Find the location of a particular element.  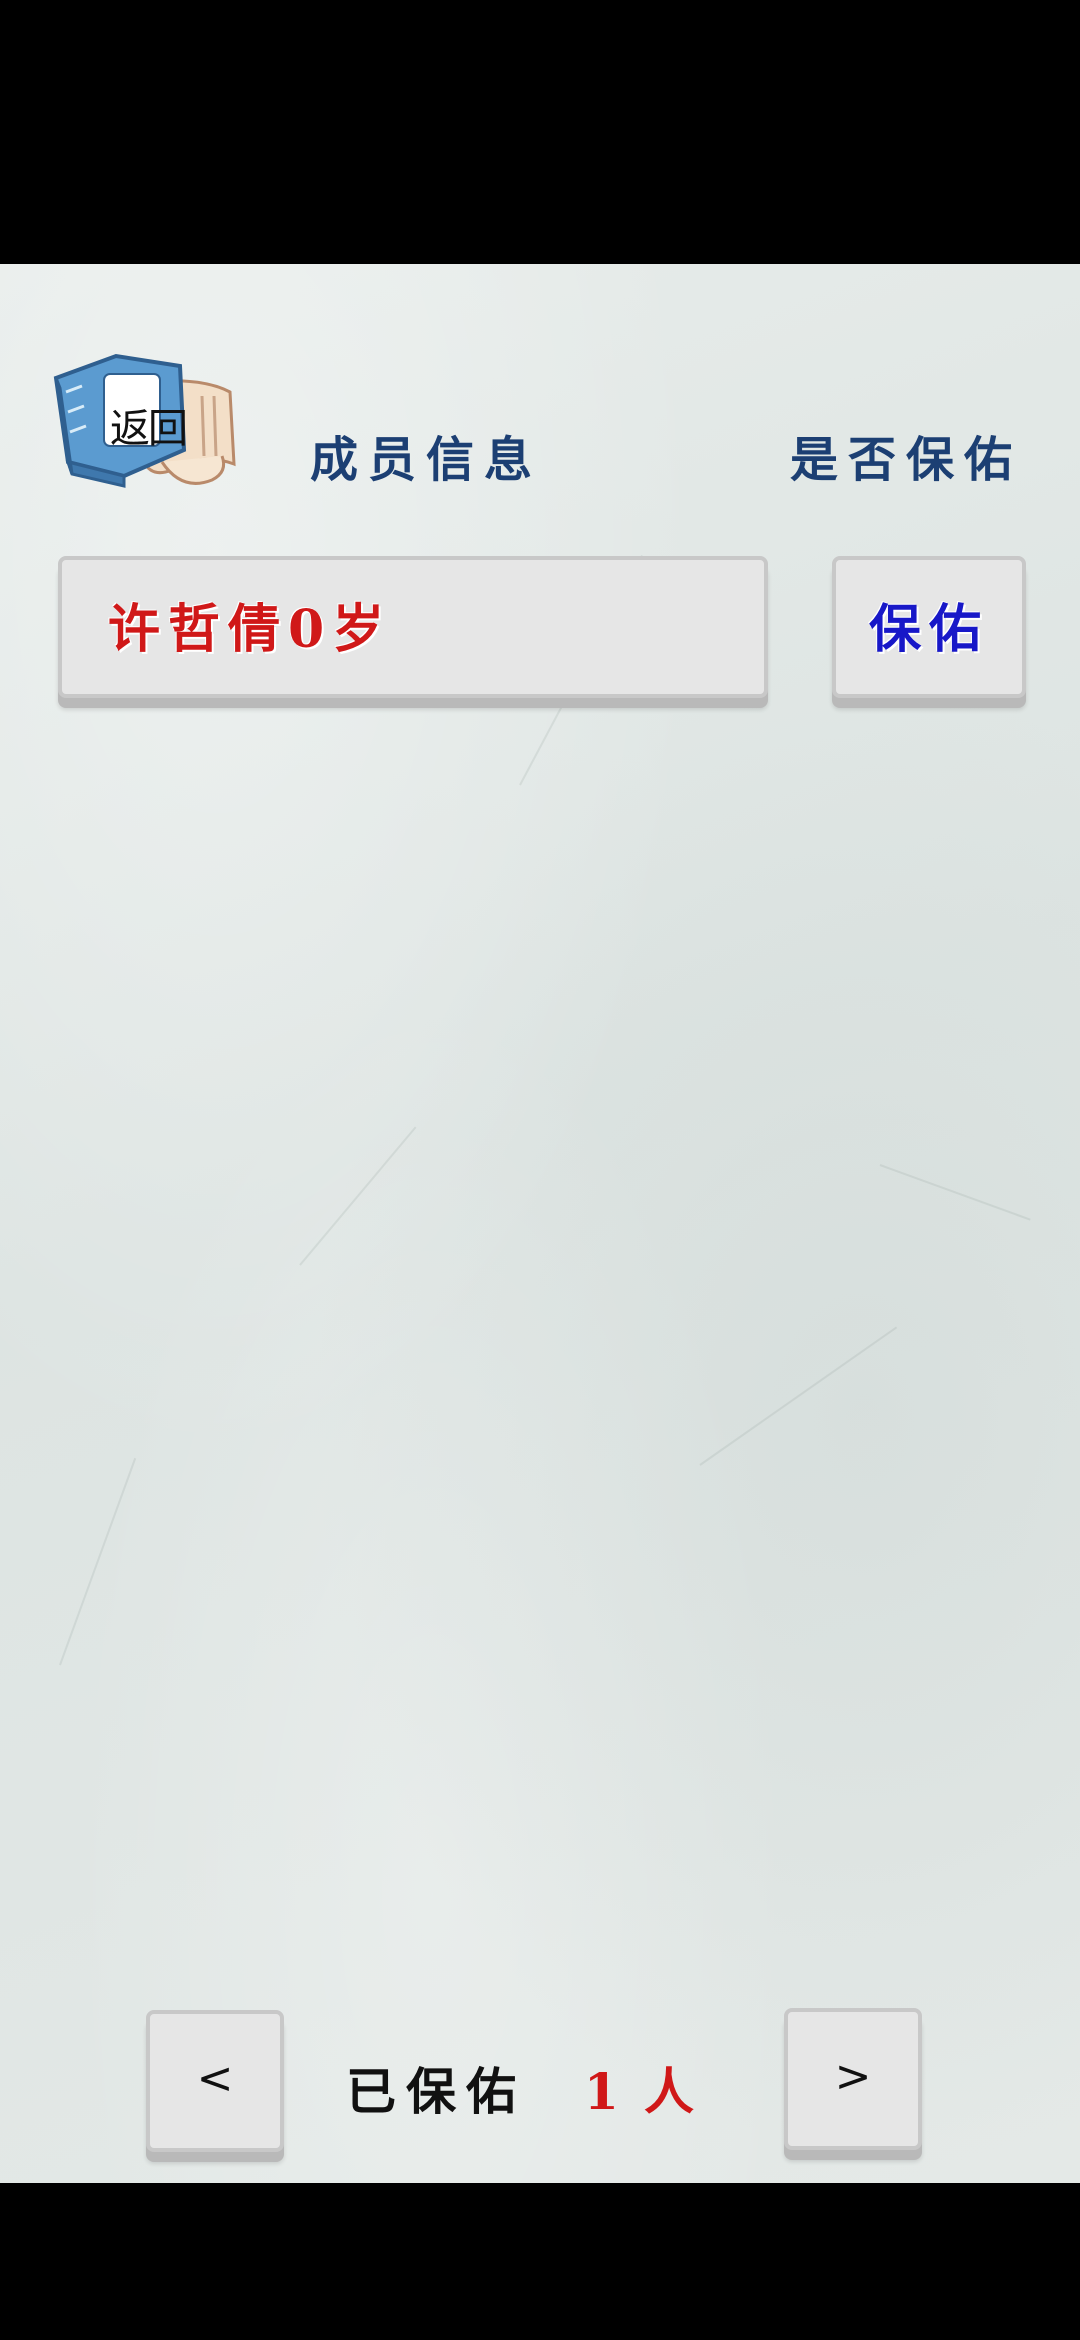

protected-unit: 人 is located at coordinates (669, 2091).